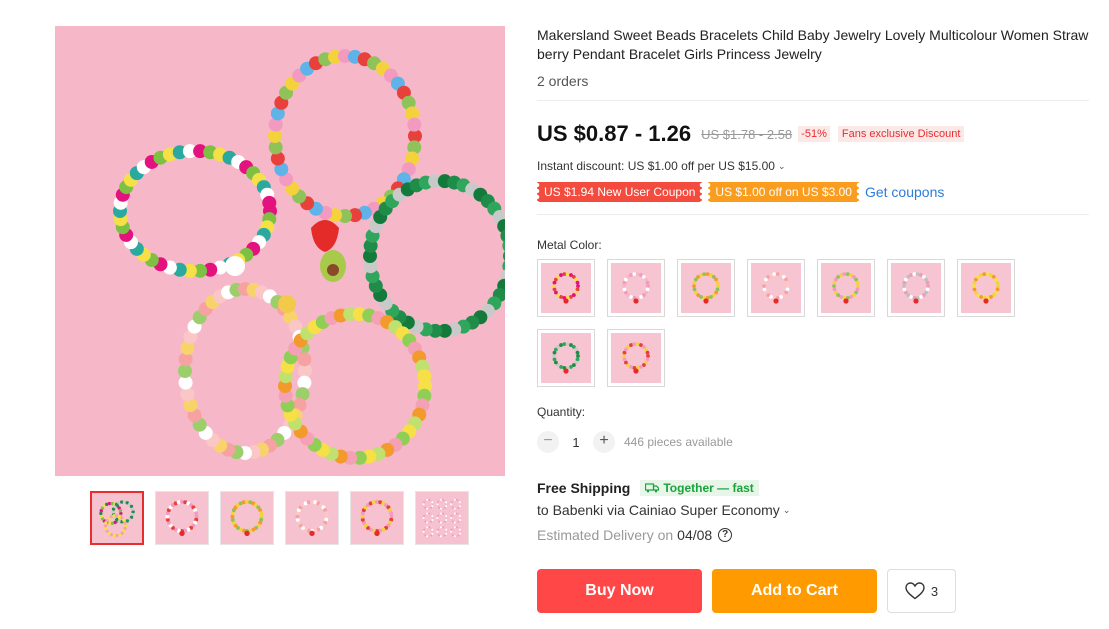 The height and width of the screenshot is (629, 1109). Describe the element at coordinates (934, 591) in the screenshot. I see `wishlist-count: 3` at that location.